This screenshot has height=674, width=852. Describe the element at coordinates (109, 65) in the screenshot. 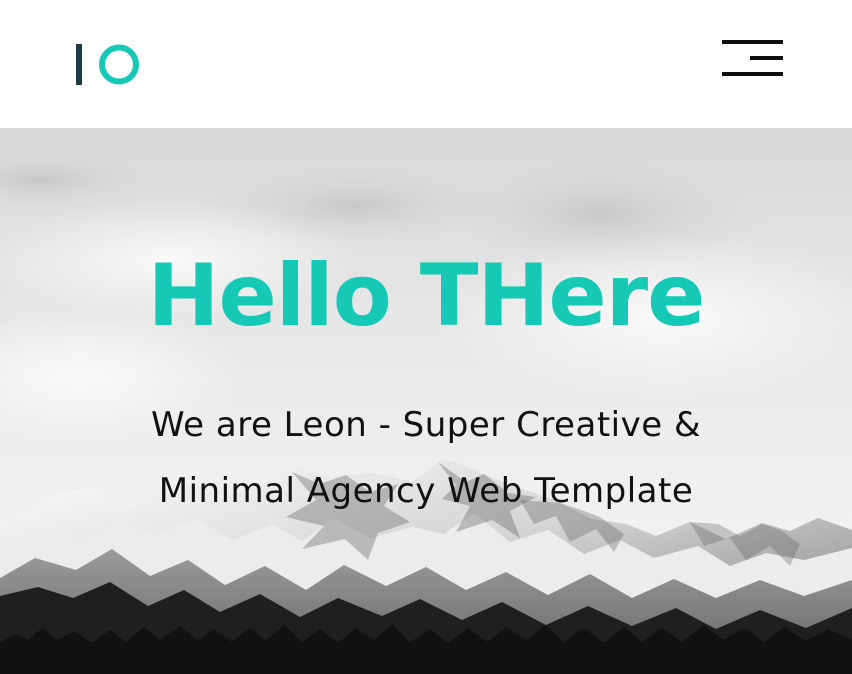

I see `io-logo-icon` at that location.